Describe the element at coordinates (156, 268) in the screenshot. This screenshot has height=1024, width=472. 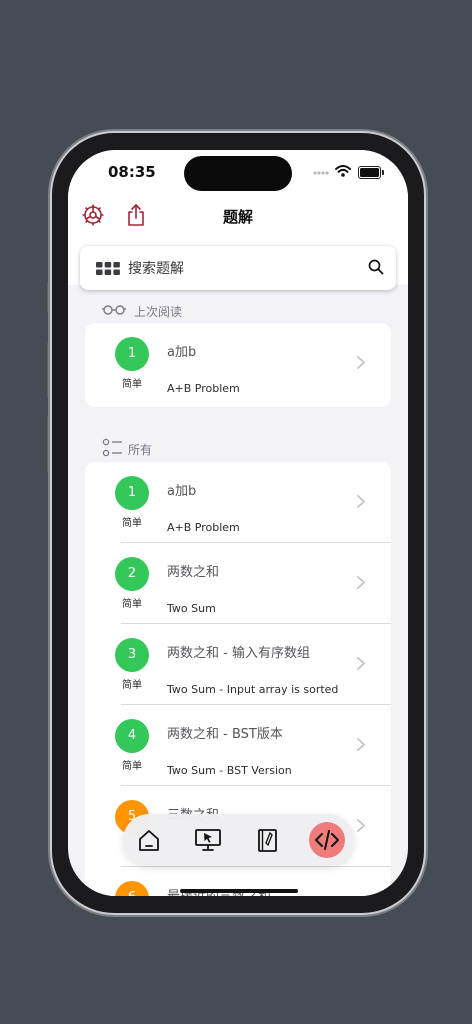
I see `search-input: 搜索题解` at that location.